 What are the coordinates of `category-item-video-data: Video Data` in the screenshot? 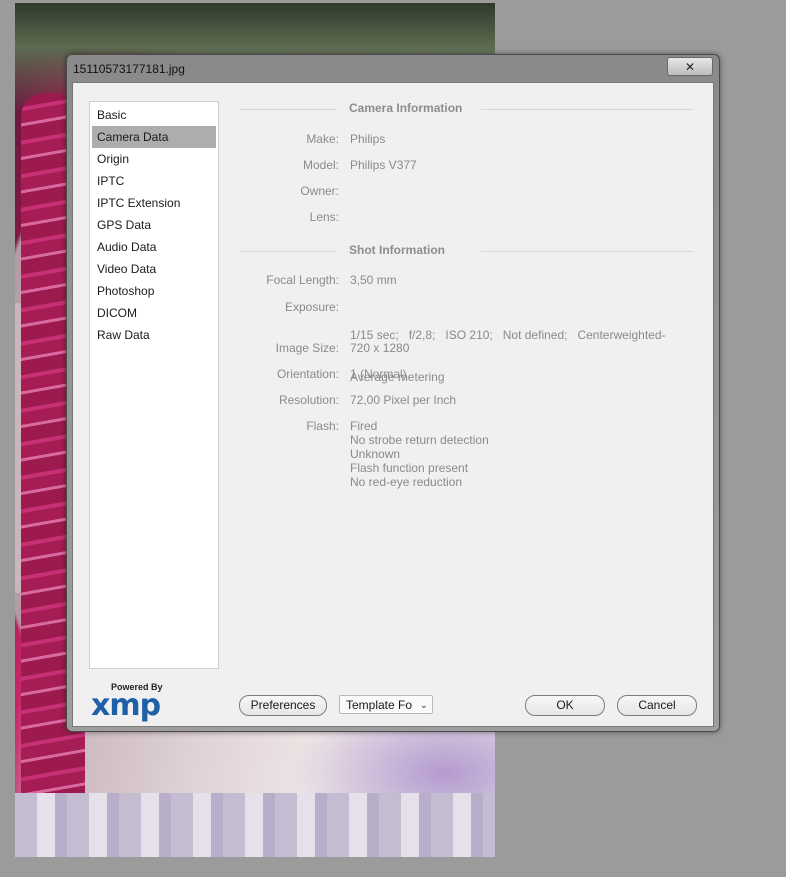 It's located at (154, 269).